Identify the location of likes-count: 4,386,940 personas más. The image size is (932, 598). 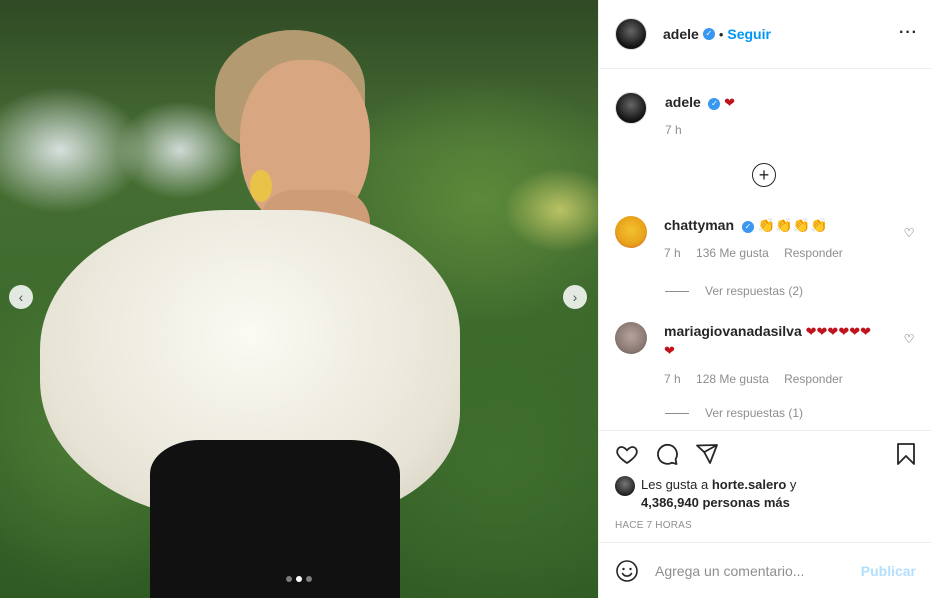
(715, 502).